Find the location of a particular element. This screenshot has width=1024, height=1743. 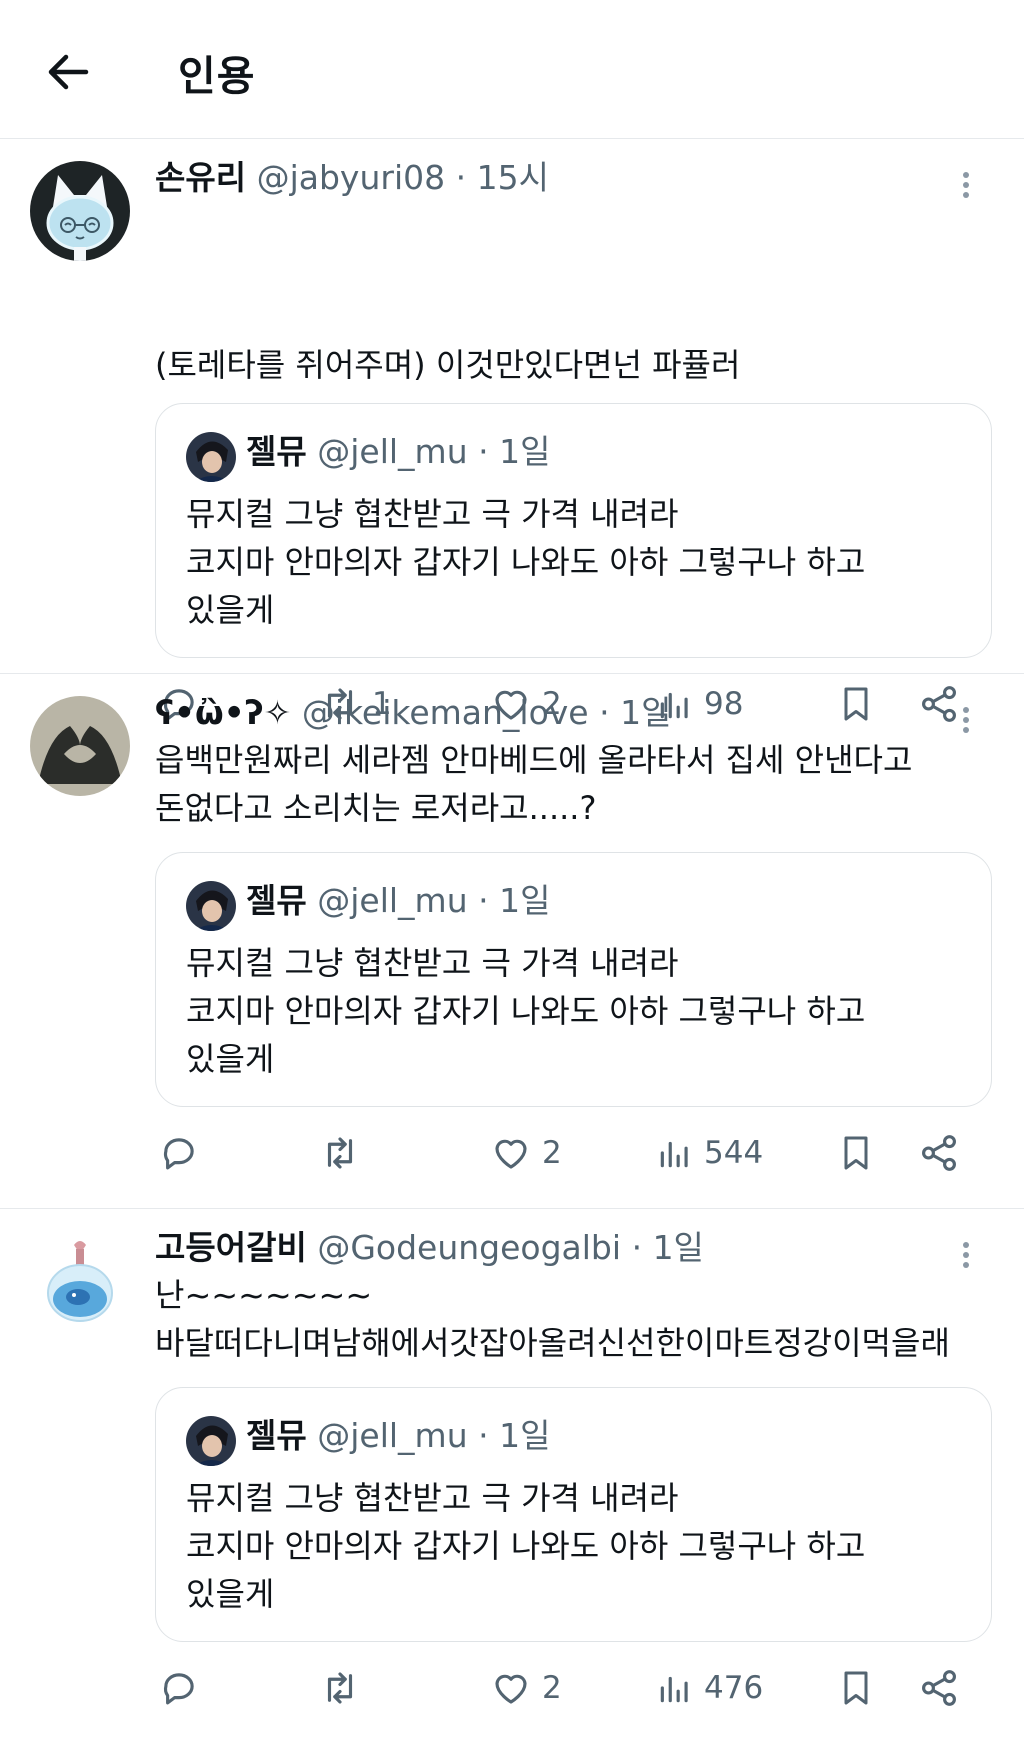

views-button: 544 is located at coordinates (709, 1153).